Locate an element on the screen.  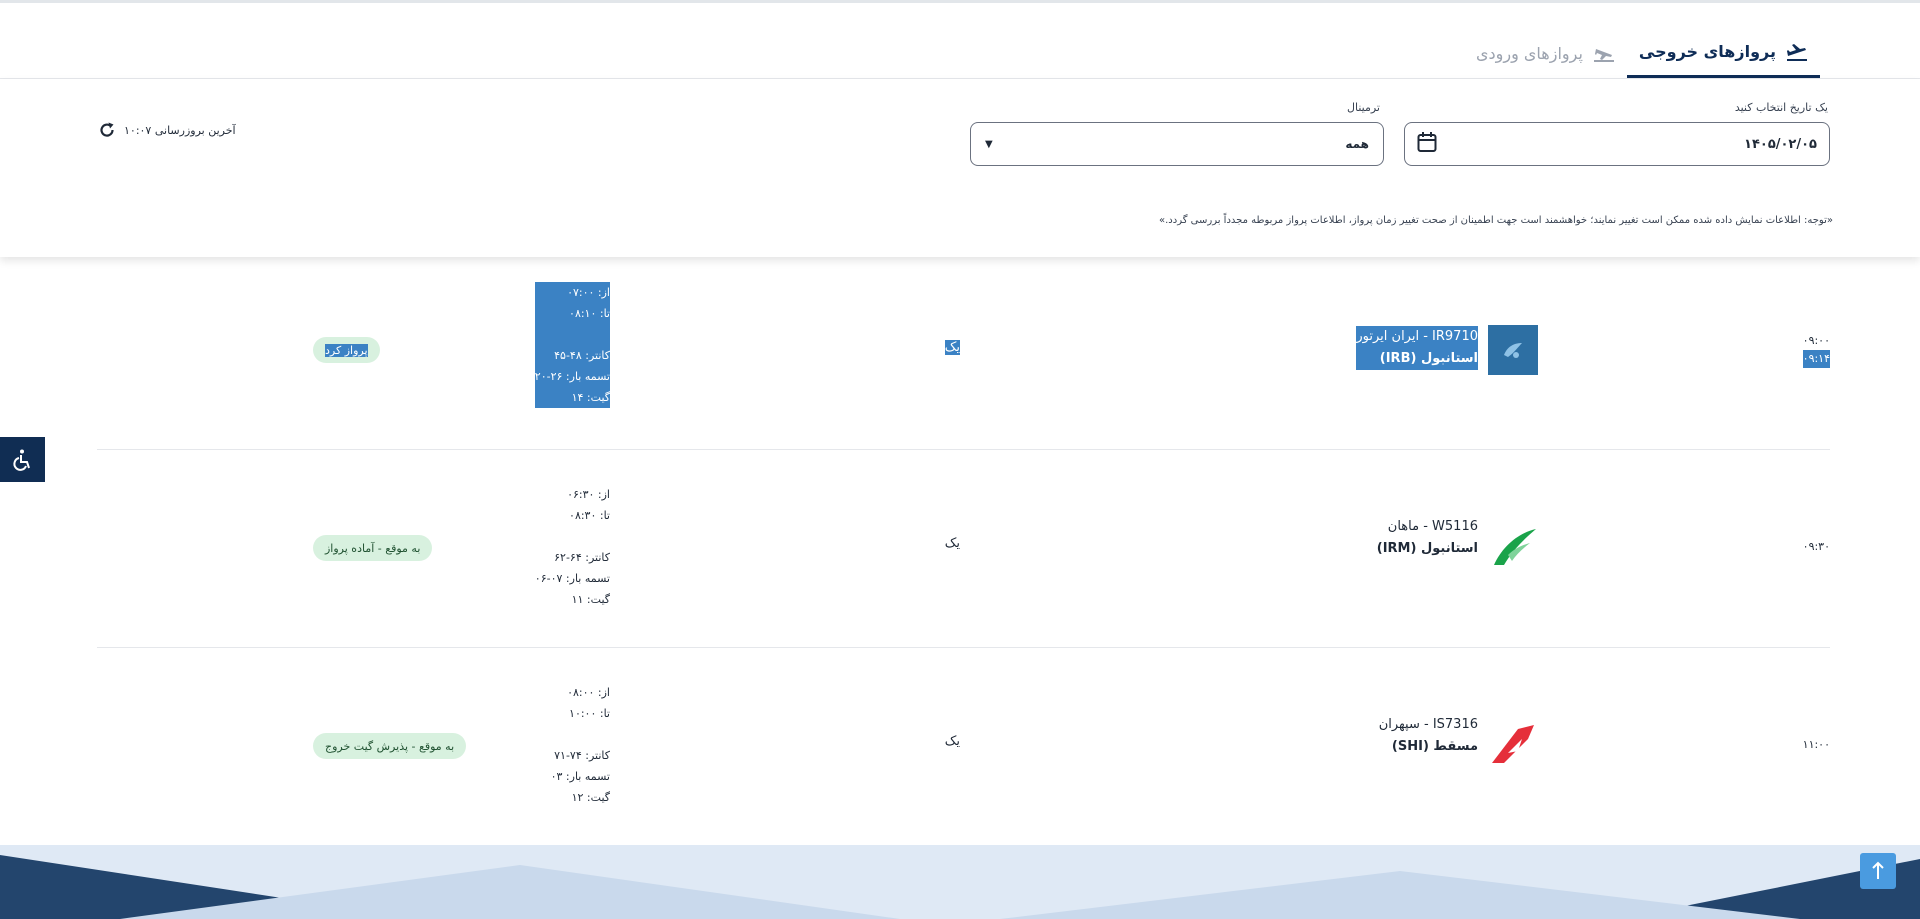
baggage-belt: تسمه بار: ۰۷-۰۶ is located at coordinates (572, 578).